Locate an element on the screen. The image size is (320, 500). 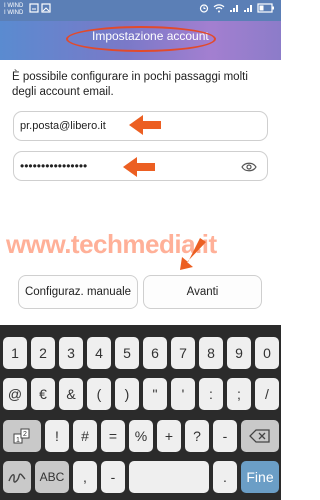
key-ampersand: & is located at coordinates (71, 394).